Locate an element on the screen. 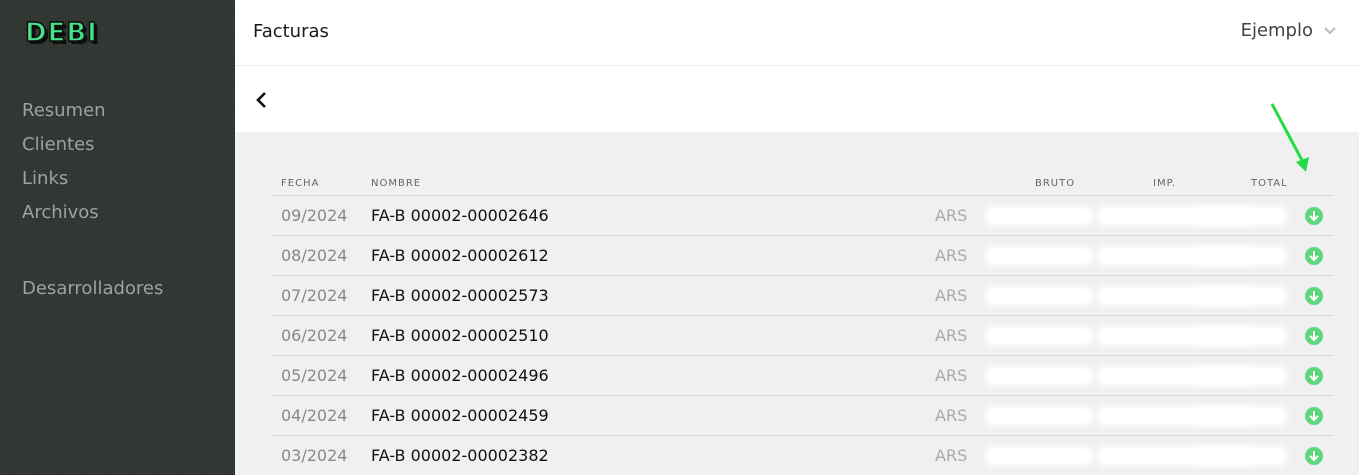 This screenshot has height=475, width=1359. account-name: Ejemplo is located at coordinates (1276, 30).